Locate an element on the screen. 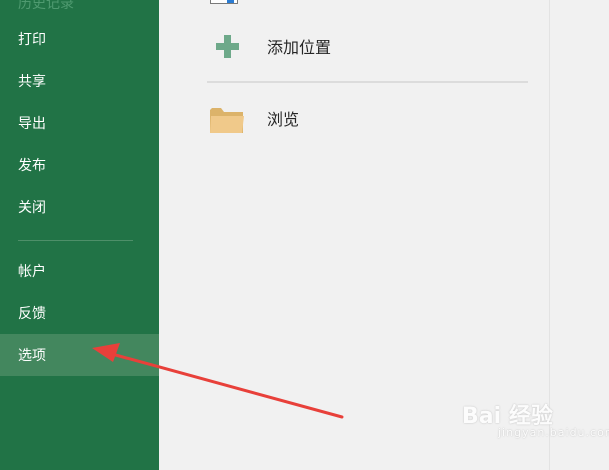  watermark: Bai 经验 jingyan.baidu.com is located at coordinates (535, 418).